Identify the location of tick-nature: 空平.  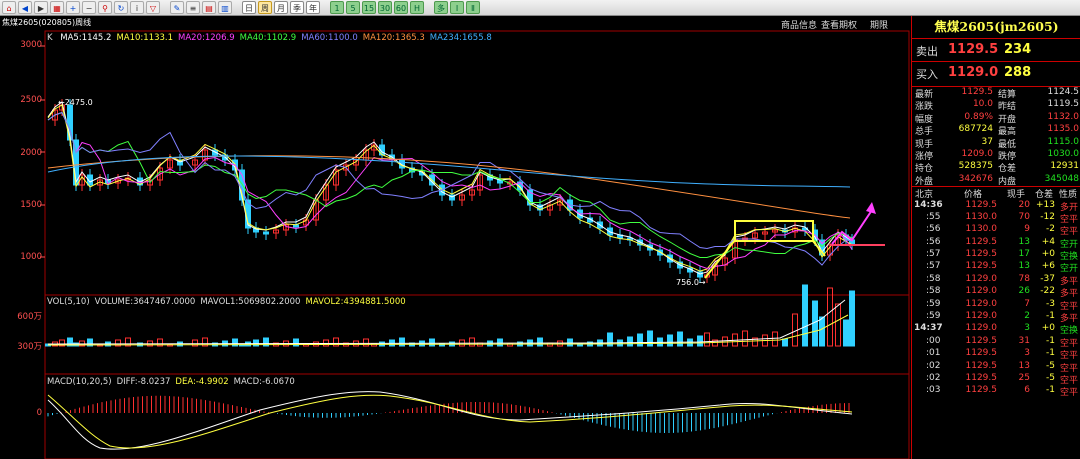
(1069, 232).